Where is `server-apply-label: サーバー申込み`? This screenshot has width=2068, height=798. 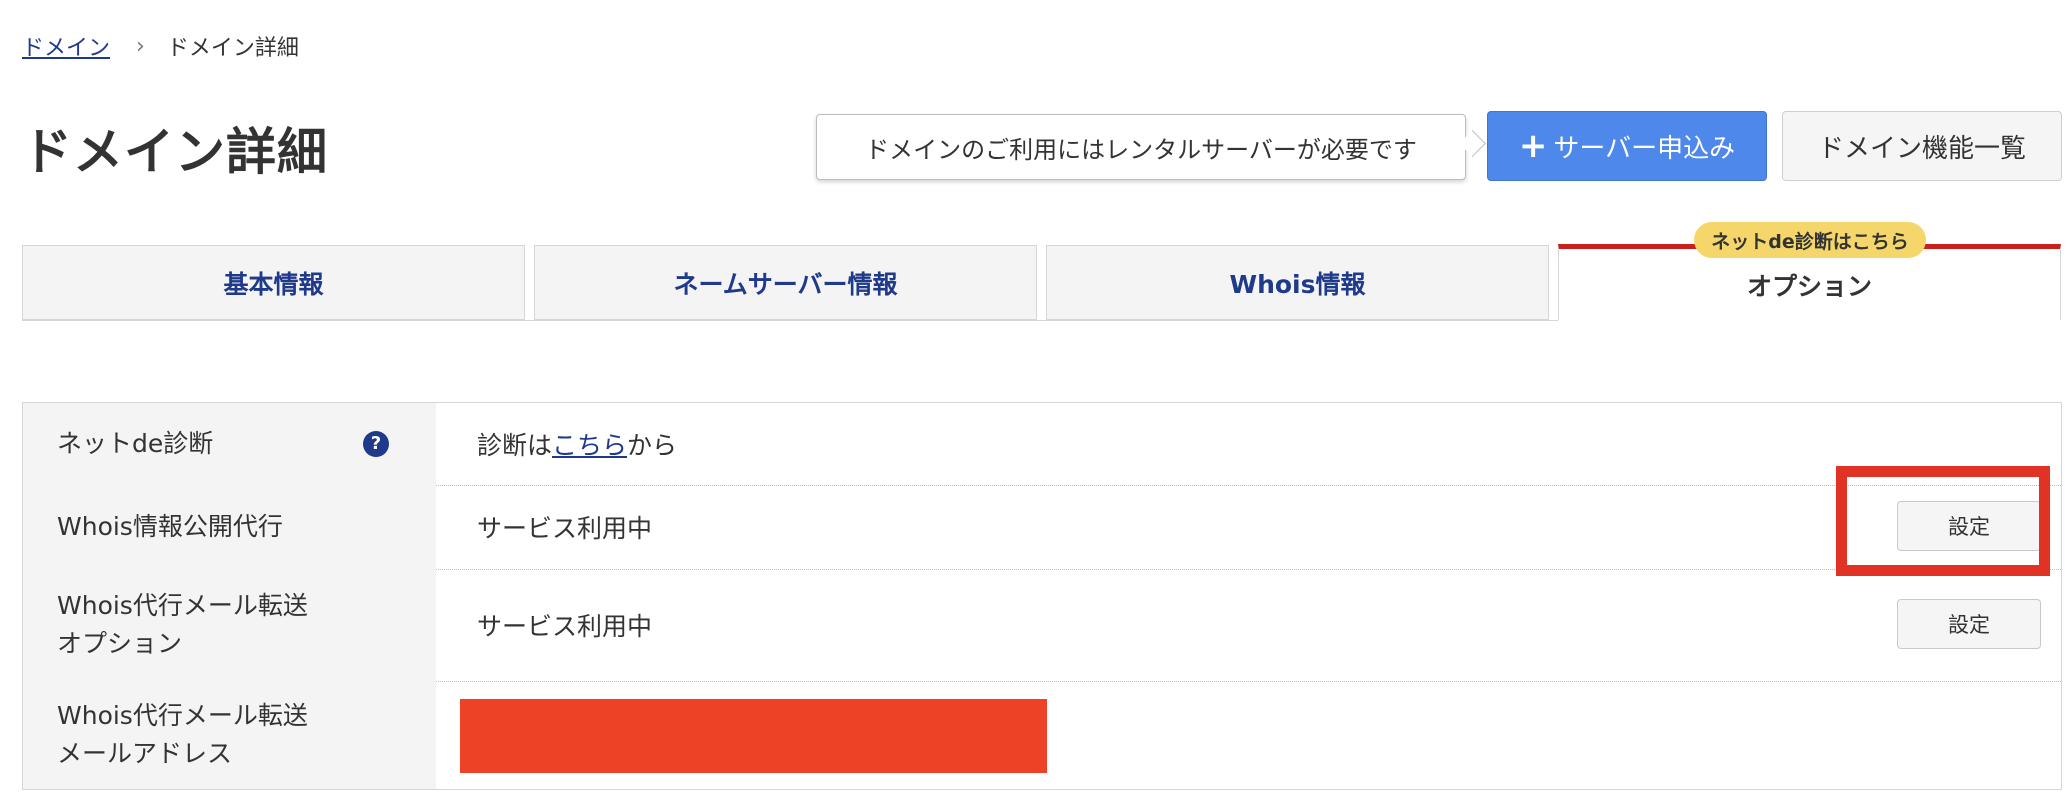
server-apply-label: サーバー申込み is located at coordinates (1644, 148).